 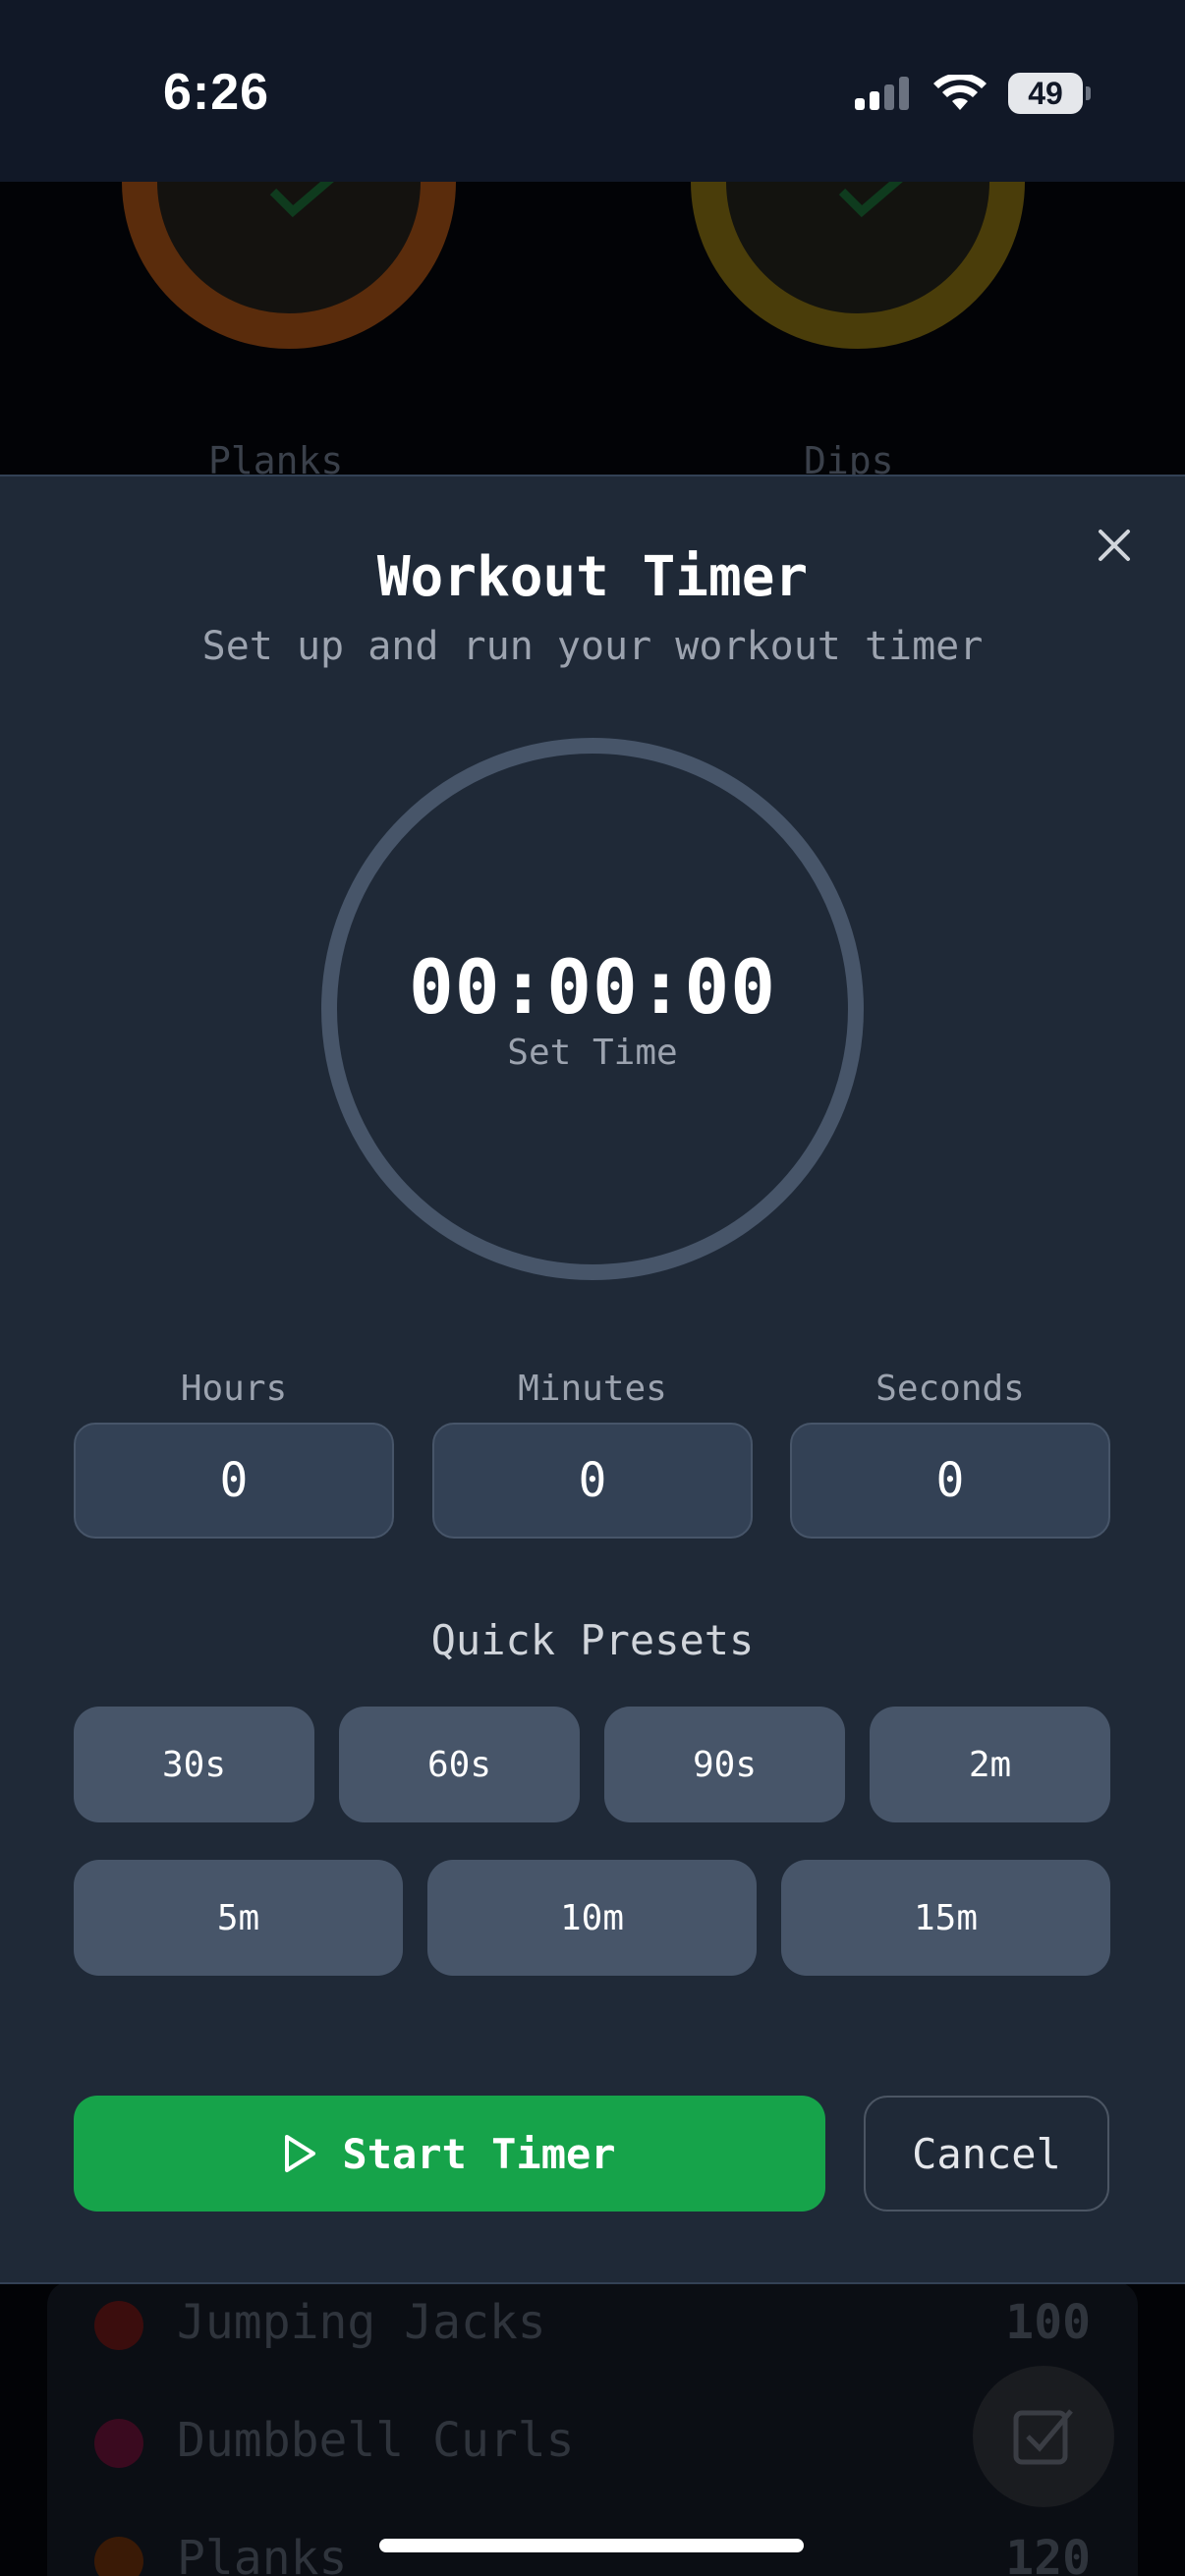 I want to click on preset-button-2m: 2m, so click(x=990, y=1764).